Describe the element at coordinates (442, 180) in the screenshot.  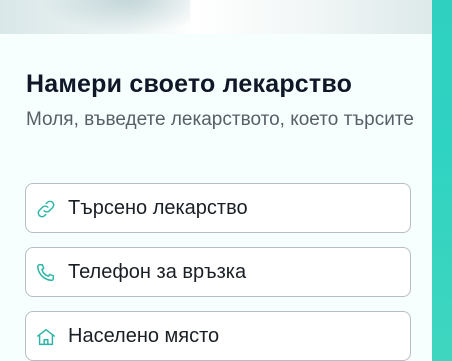
I see `accent-bar` at that location.